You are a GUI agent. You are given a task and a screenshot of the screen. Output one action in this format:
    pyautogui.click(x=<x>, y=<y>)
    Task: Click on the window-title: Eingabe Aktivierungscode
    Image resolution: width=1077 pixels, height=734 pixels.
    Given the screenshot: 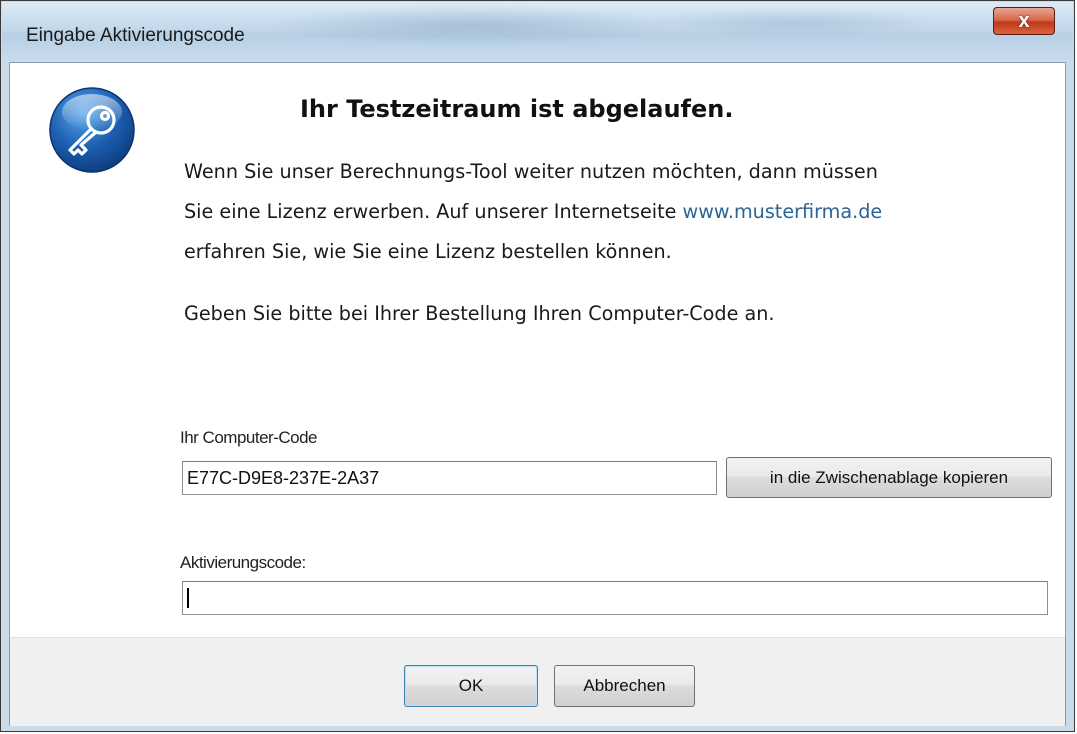 What is the action you would take?
    pyautogui.click(x=135, y=35)
    